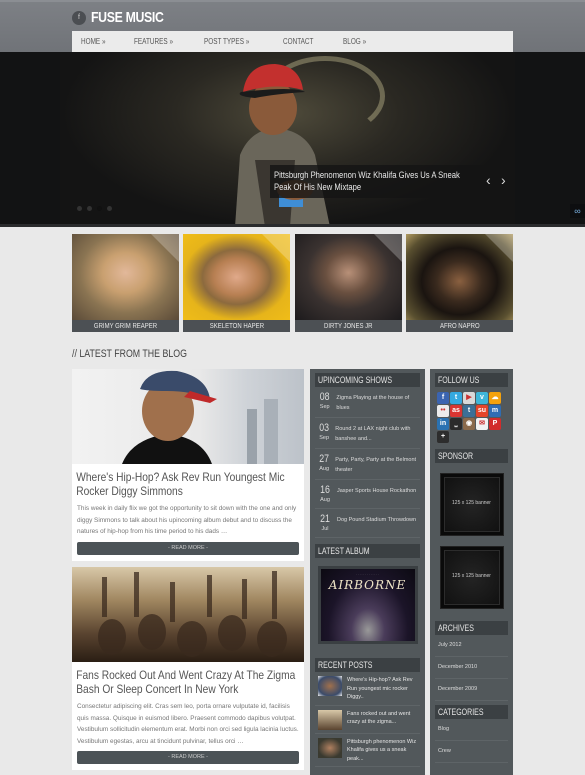  I want to click on pinterest-icon: P, so click(495, 424).